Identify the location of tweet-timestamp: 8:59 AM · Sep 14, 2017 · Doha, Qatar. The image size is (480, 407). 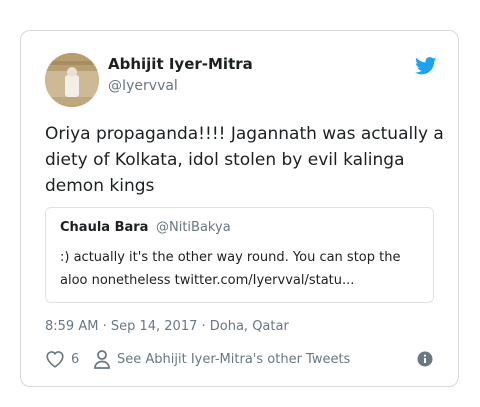
(167, 326).